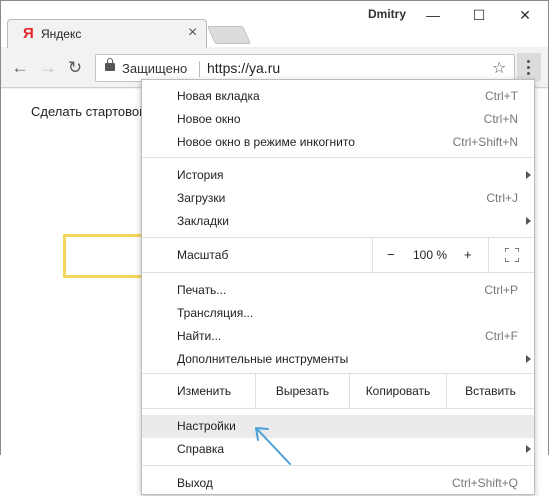  I want to click on menu-item-label: Выход, so click(195, 483).